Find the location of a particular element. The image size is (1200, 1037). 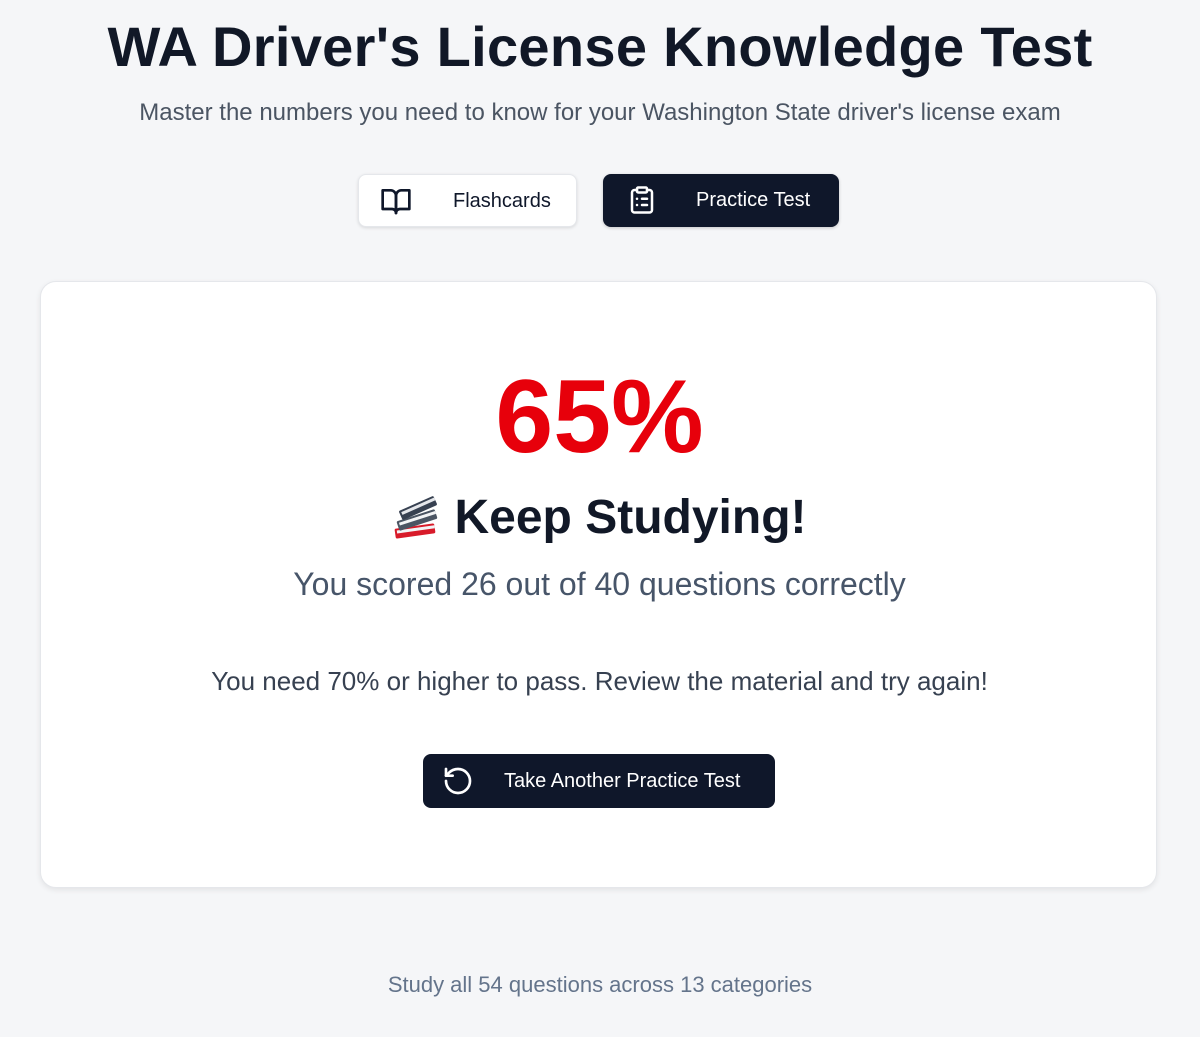

page-title: WA Driver's License Knowledge Test is located at coordinates (600, 46).